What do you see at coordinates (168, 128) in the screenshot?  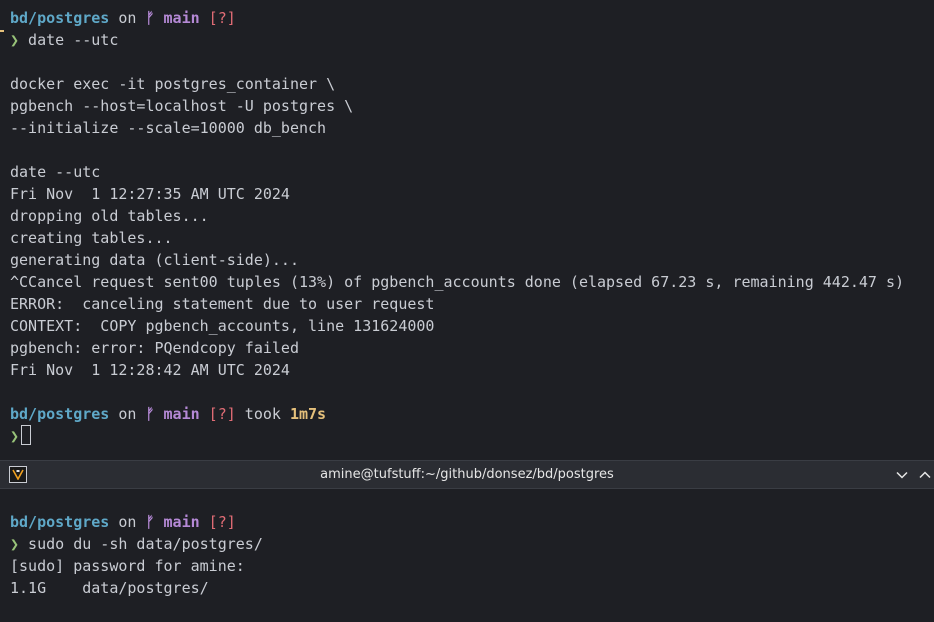 I see `output-line: --initialize --scale=10000 db_bench` at bounding box center [168, 128].